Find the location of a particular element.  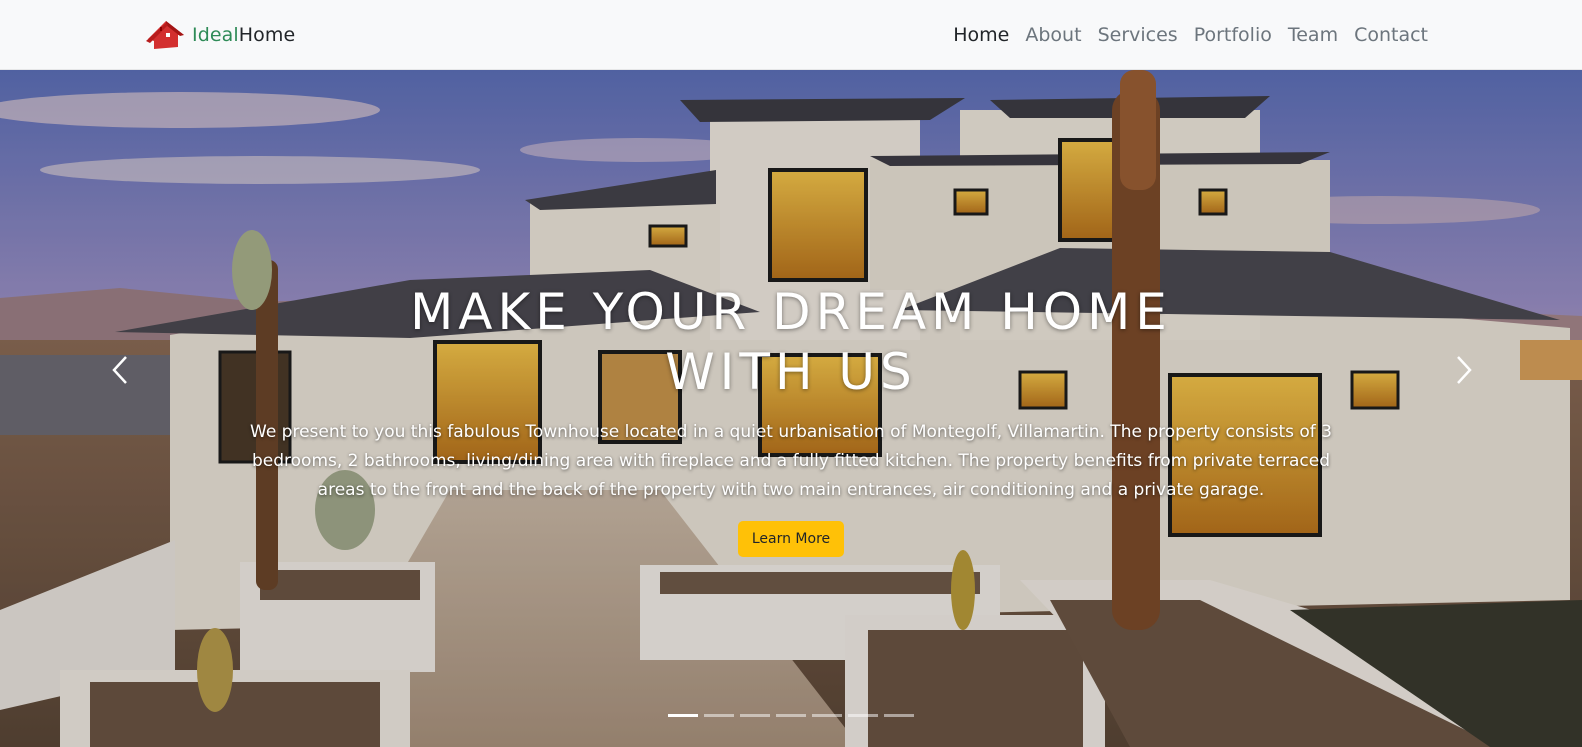

carousel-next-button is located at coordinates (1464, 370).